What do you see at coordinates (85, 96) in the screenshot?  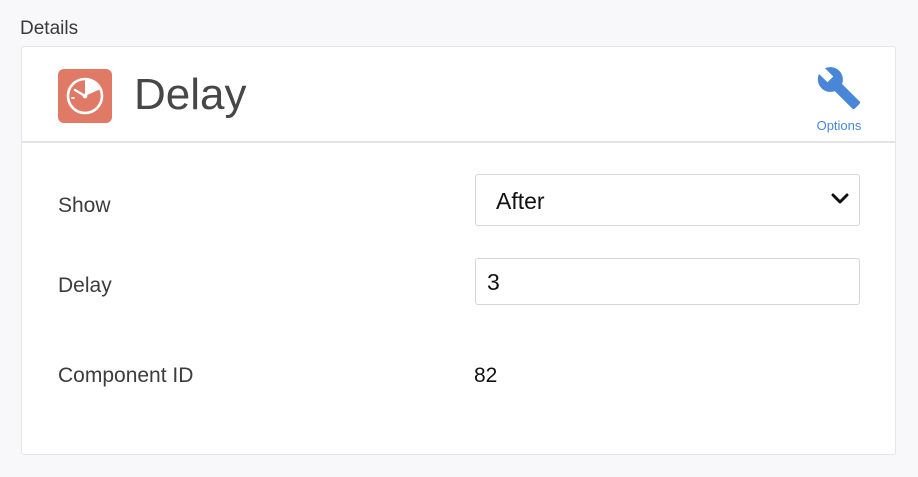 I see `delay-timer-icon` at bounding box center [85, 96].